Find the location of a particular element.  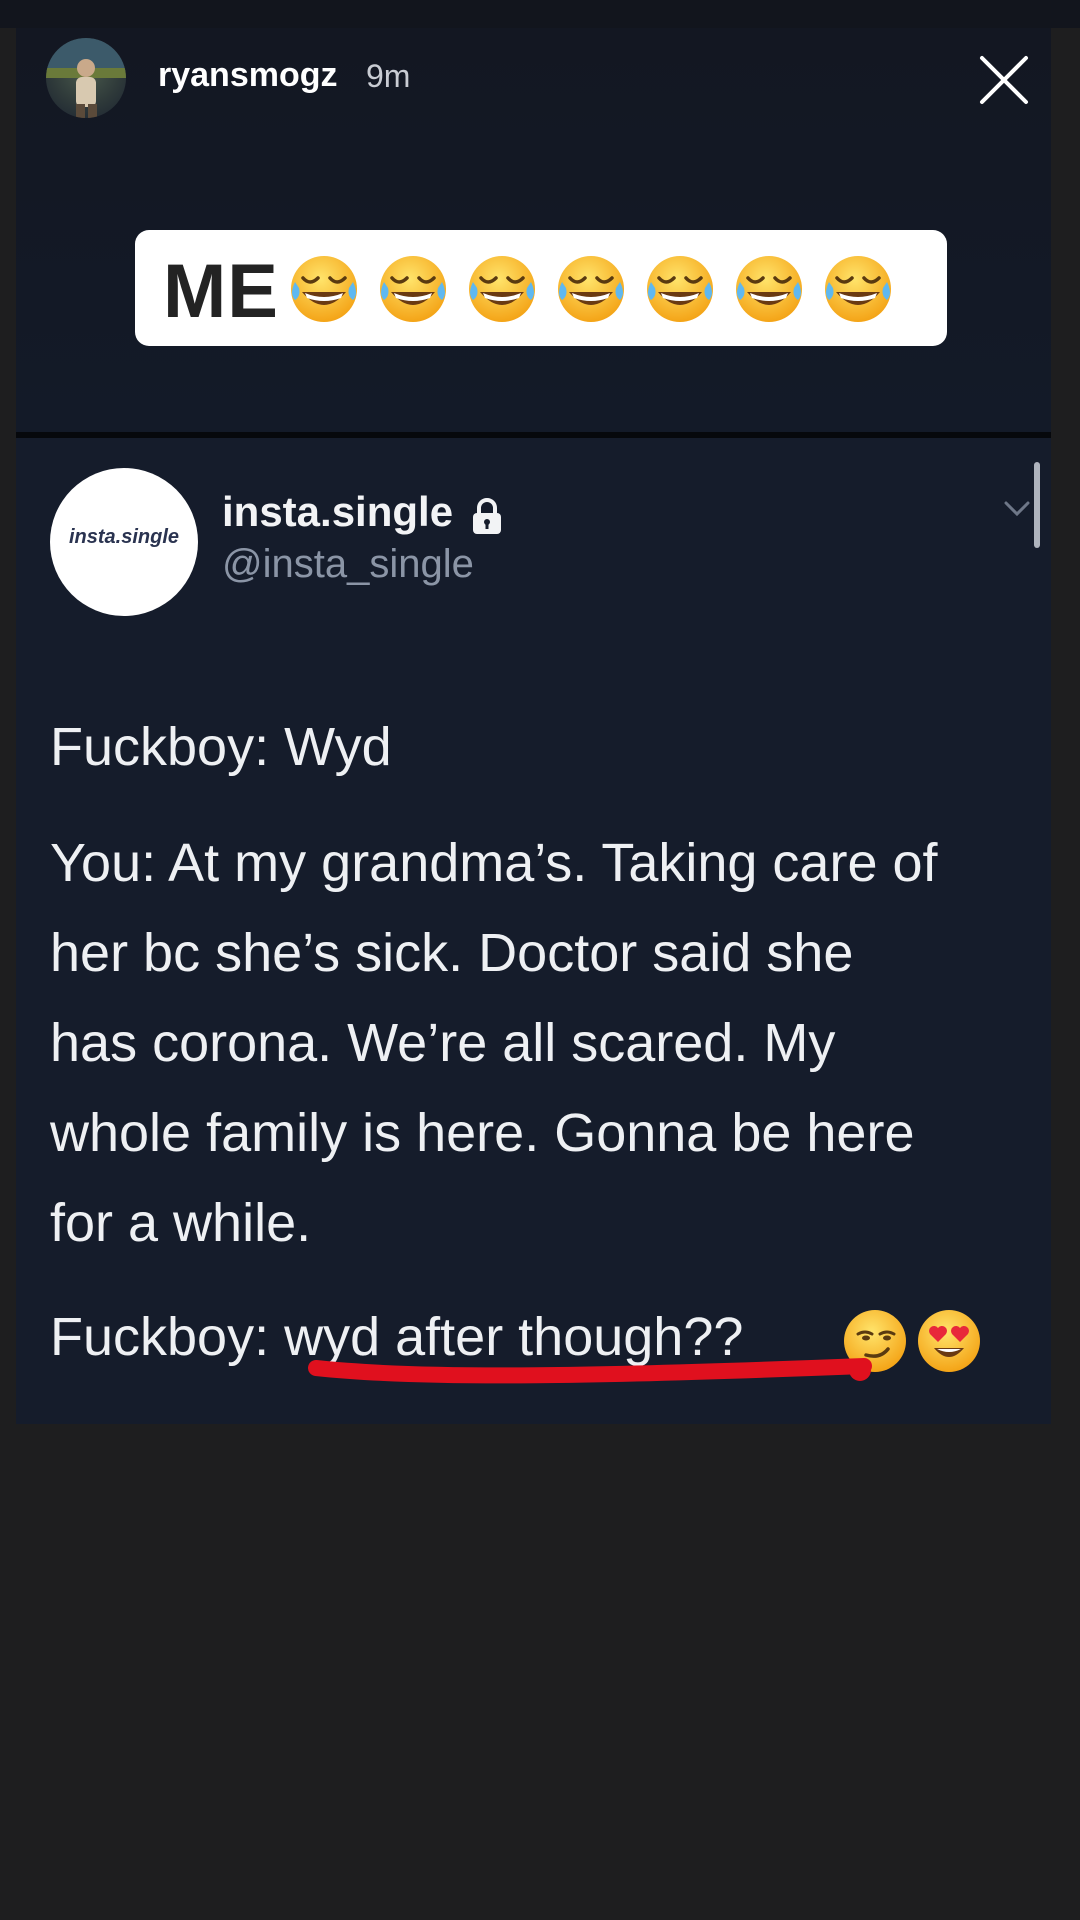

close-icon is located at coordinates (1004, 80).